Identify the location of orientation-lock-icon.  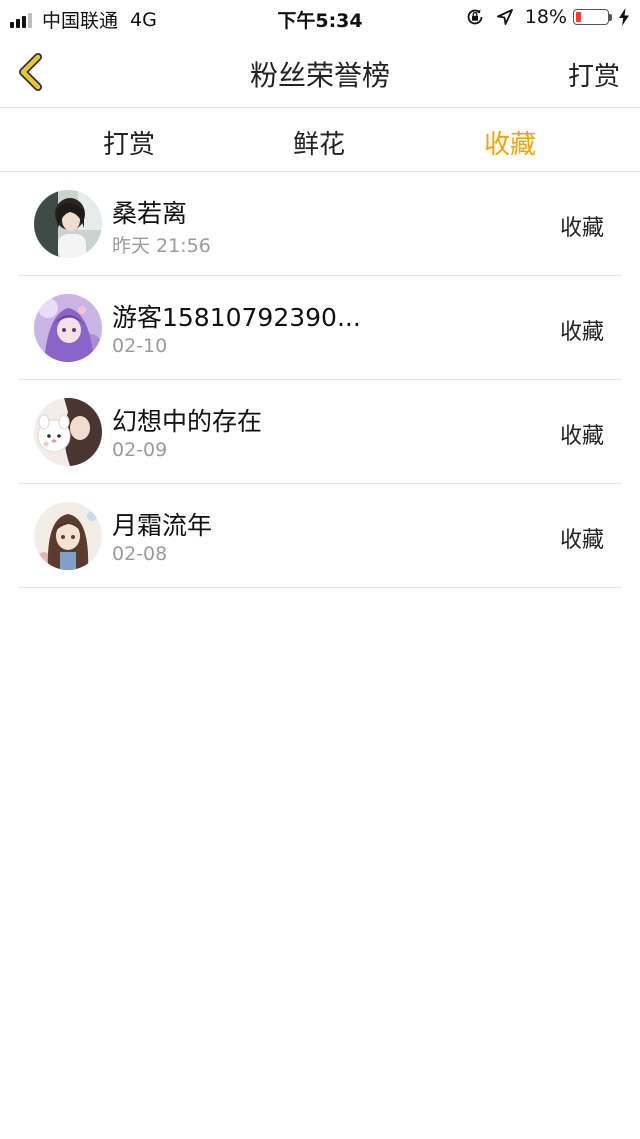
(475, 17).